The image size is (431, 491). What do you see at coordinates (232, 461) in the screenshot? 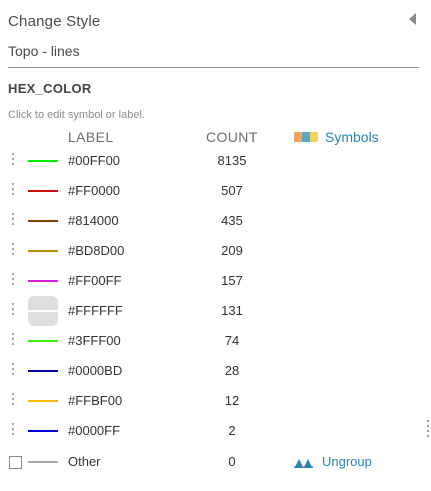
I see `other-count: 0` at bounding box center [232, 461].